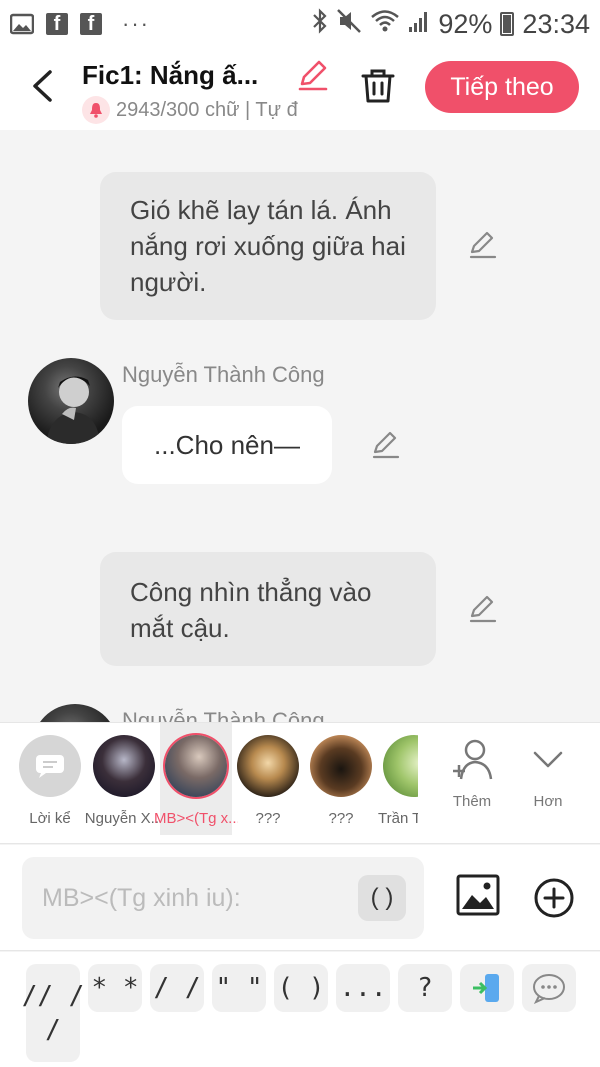  Describe the element at coordinates (465, 23) in the screenshot. I see `battery-percent: 92%` at that location.